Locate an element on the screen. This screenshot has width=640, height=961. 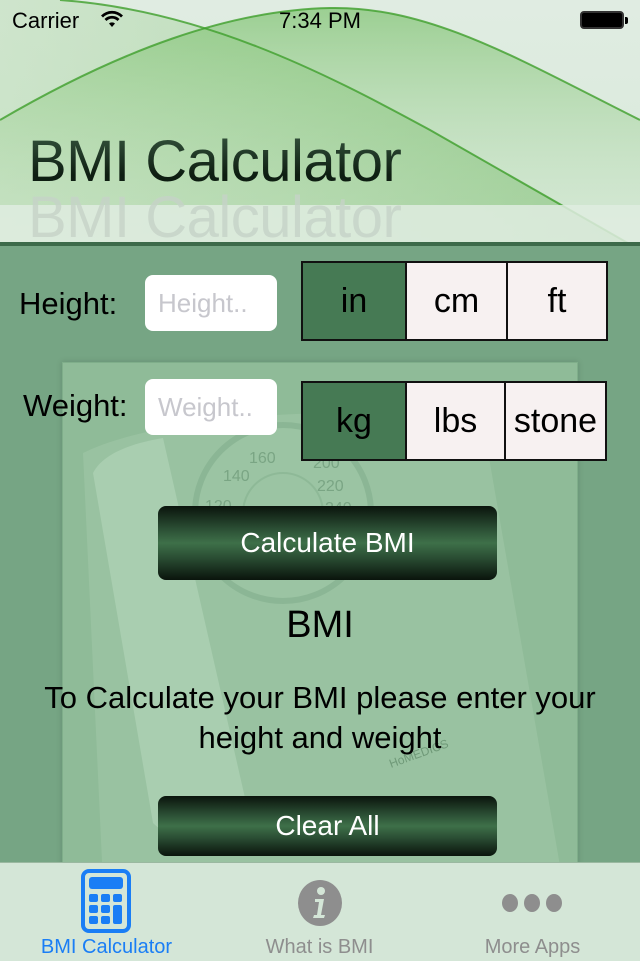
tab-label: What is BMI is located at coordinates (319, 947).